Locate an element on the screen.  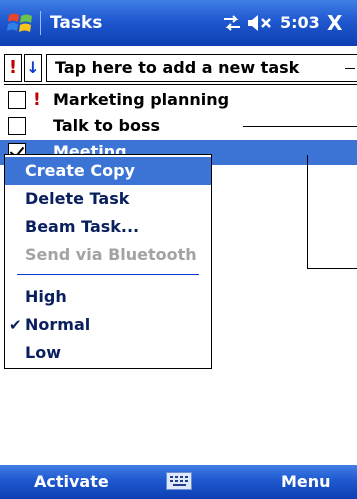
menu-item-delete-task: Delete Task is located at coordinates (108, 199).